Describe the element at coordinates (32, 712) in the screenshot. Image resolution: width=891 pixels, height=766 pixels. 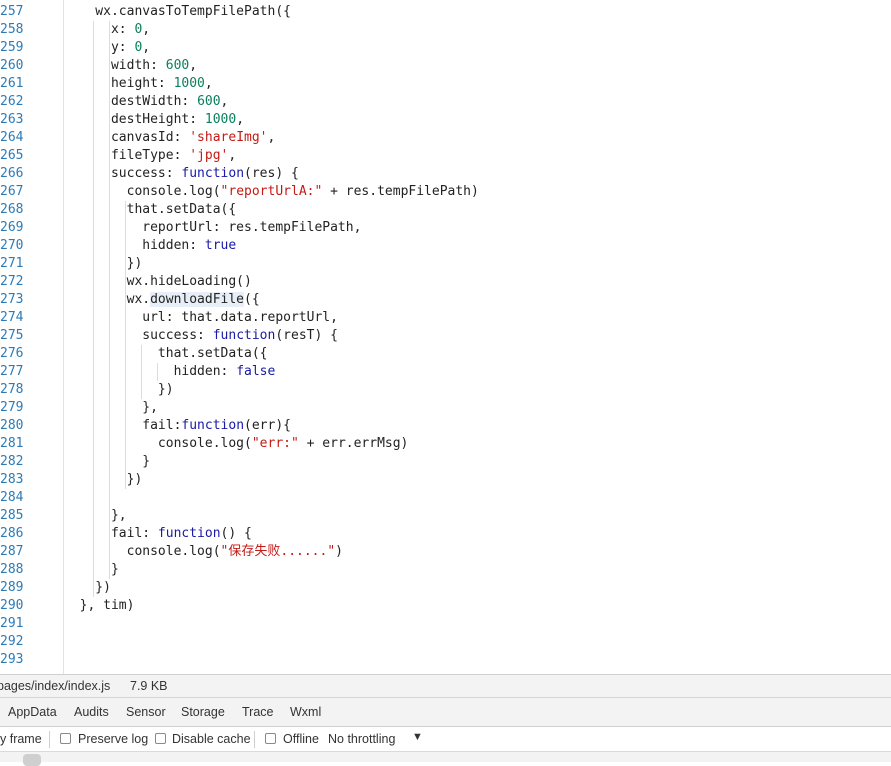
I see `tab-appdata: AppData` at that location.